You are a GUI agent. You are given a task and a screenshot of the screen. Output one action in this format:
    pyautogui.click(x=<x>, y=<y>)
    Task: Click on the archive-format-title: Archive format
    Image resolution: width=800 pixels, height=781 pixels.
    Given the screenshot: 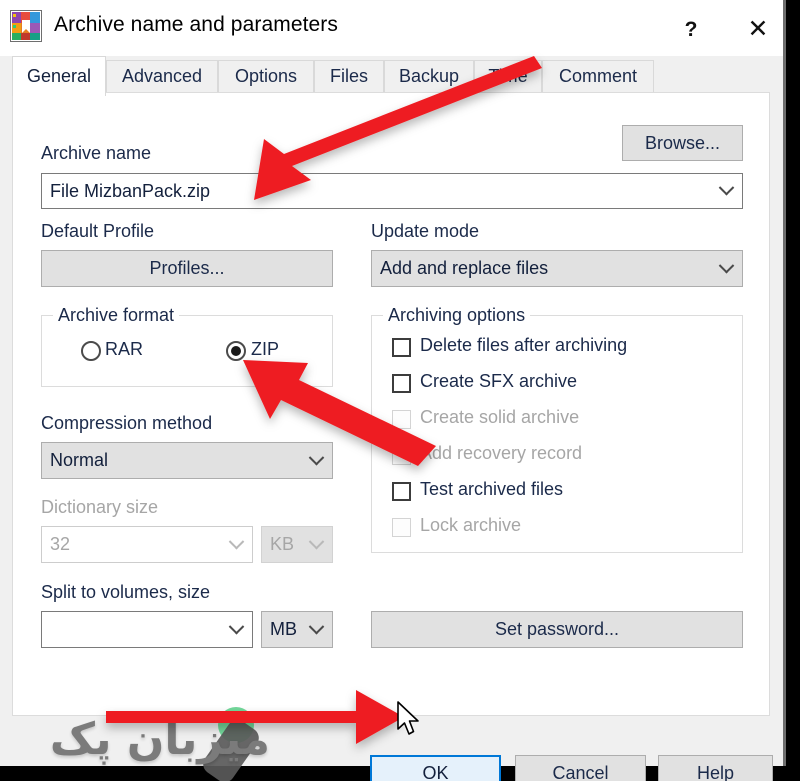 What is the action you would take?
    pyautogui.click(x=116, y=315)
    